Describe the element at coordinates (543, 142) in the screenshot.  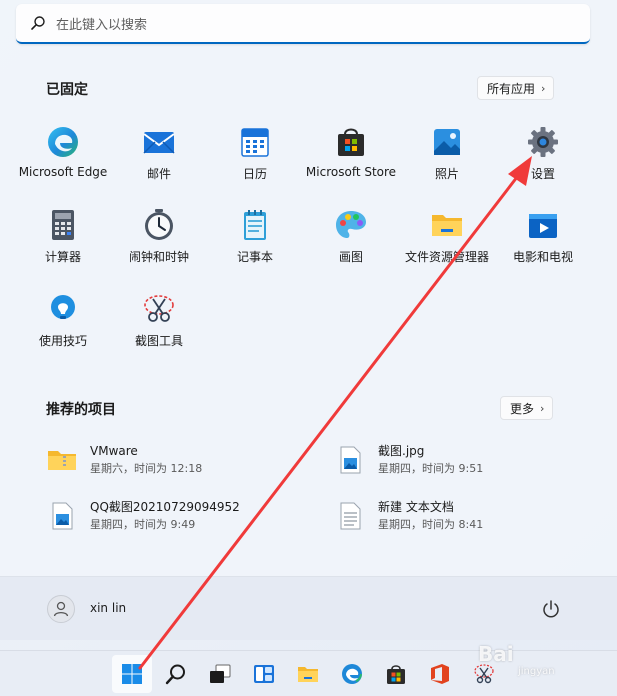
I see `gear-icon` at that location.